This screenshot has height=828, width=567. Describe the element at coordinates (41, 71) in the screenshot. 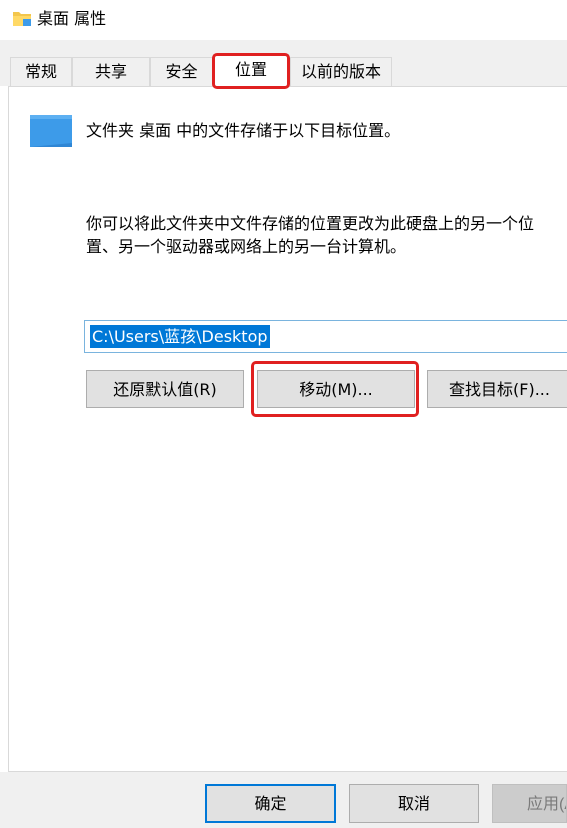

I see `tab-general: 常规` at that location.